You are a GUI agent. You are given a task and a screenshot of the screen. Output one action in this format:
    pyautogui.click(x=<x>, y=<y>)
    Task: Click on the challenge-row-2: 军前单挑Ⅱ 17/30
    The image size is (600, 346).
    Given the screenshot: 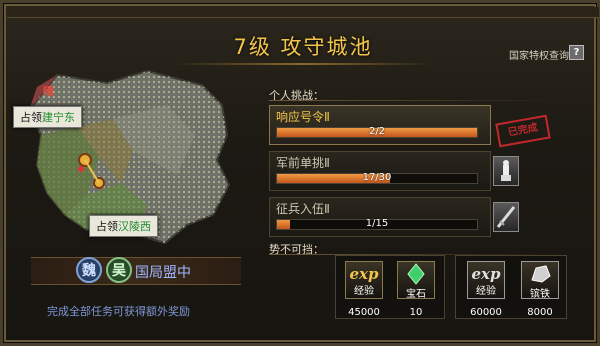 What is the action you would take?
    pyautogui.click(x=380, y=171)
    